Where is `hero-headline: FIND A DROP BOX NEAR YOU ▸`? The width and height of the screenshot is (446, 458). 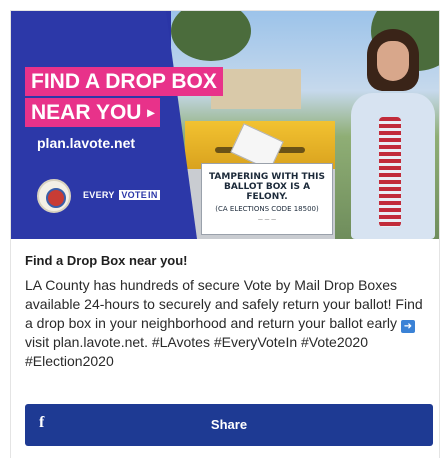 hero-headline: FIND A DROP BOX NEAR YOU ▸ is located at coordinates (124, 98).